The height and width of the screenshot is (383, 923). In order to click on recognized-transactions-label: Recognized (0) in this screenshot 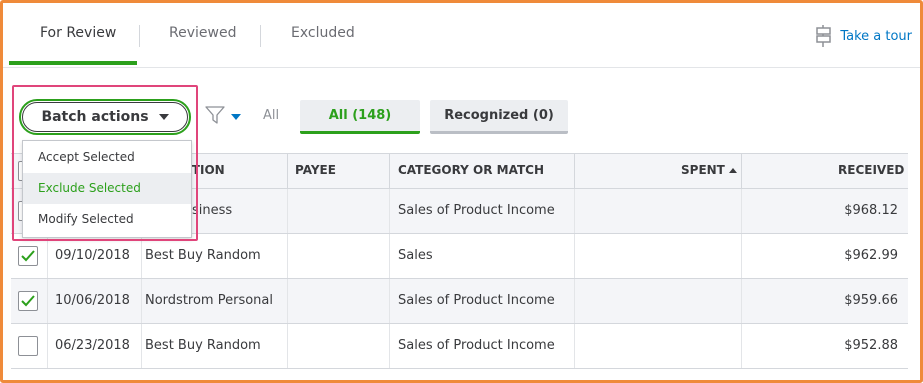, I will do `click(499, 115)`.